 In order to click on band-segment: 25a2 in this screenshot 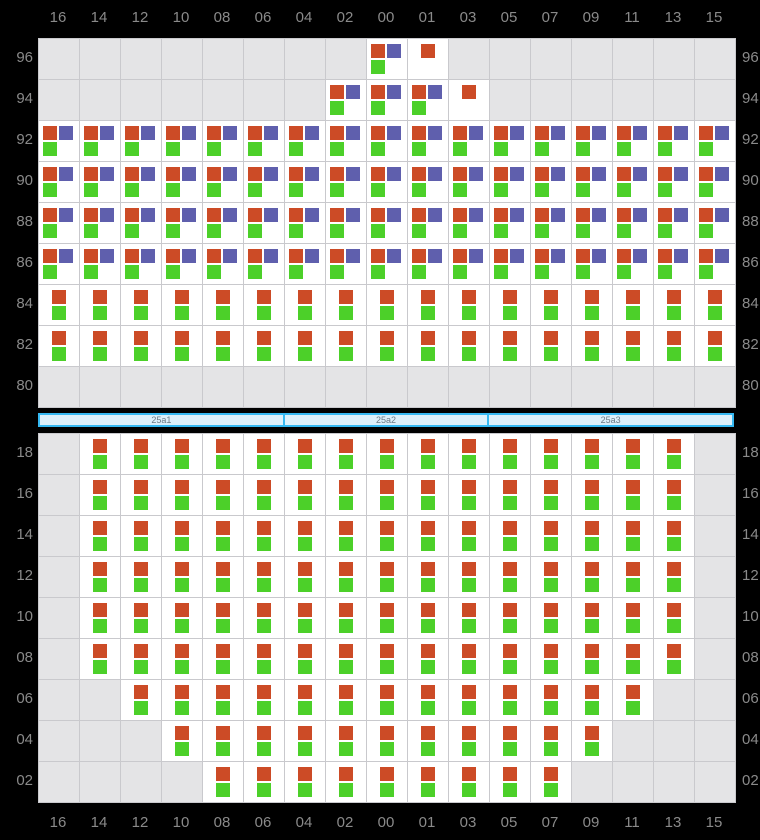, I will do `click(386, 420)`.